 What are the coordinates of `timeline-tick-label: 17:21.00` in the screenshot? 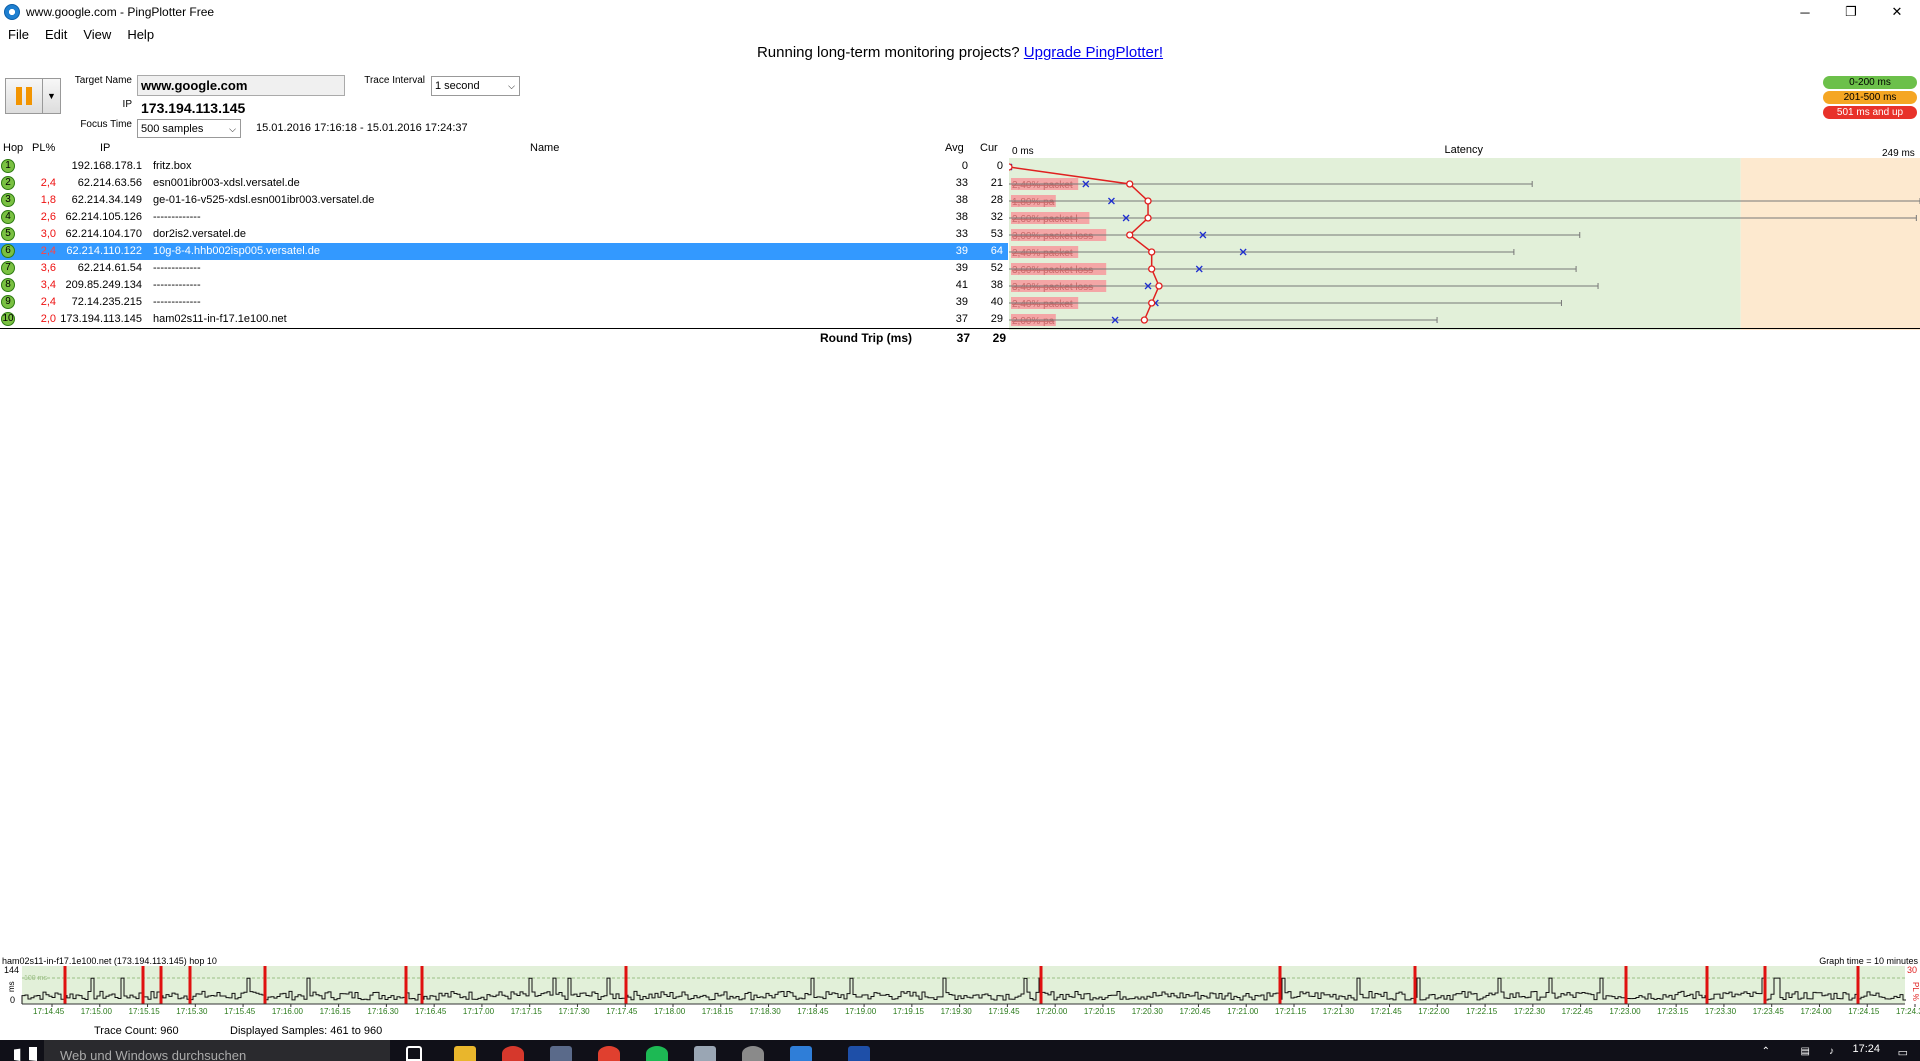 It's located at (1243, 1011).